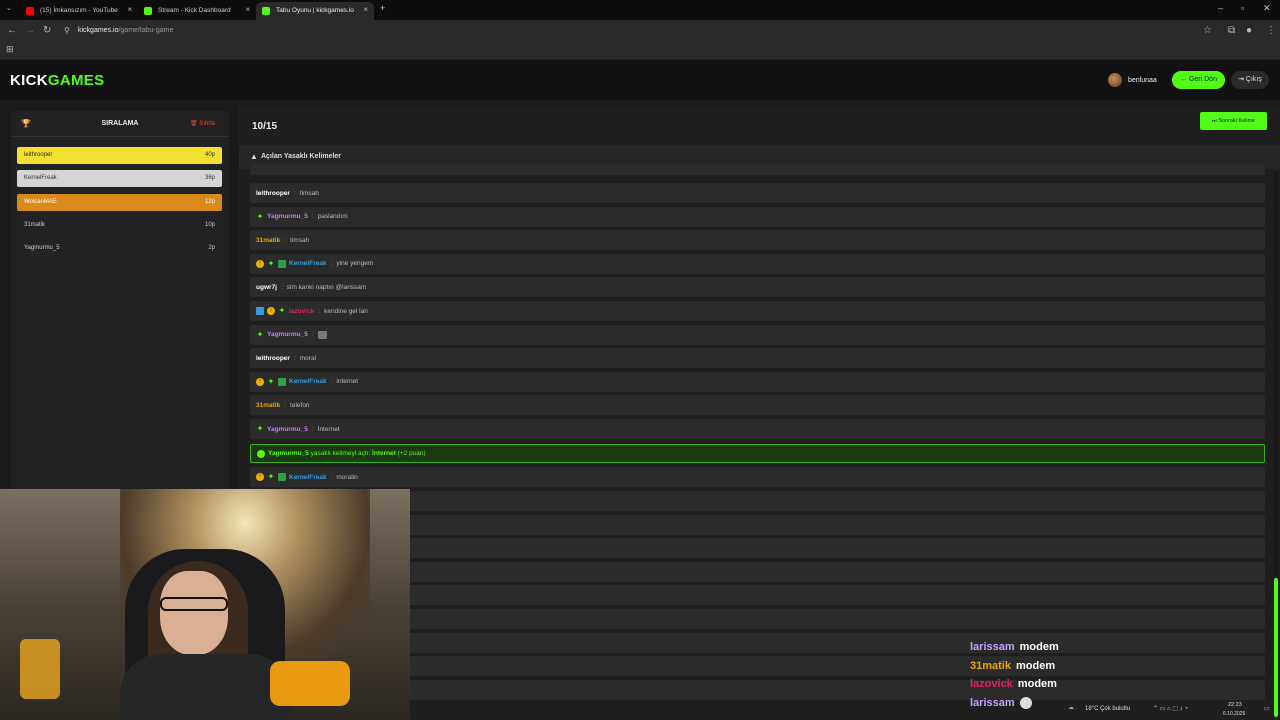  What do you see at coordinates (119, 179) in the screenshot?
I see `ranking-row: KernelFreak 36p` at bounding box center [119, 179].